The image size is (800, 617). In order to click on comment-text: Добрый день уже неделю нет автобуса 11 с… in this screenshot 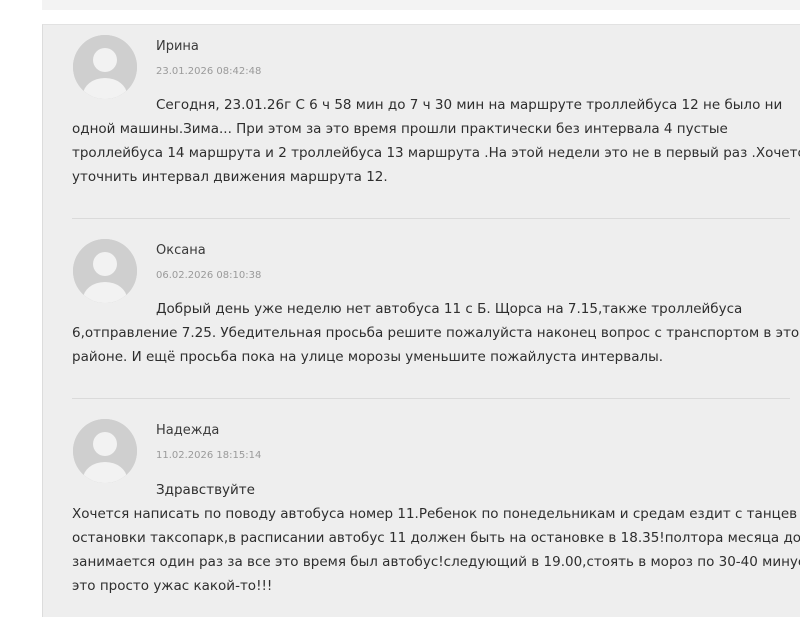, I will do `click(436, 333)`.